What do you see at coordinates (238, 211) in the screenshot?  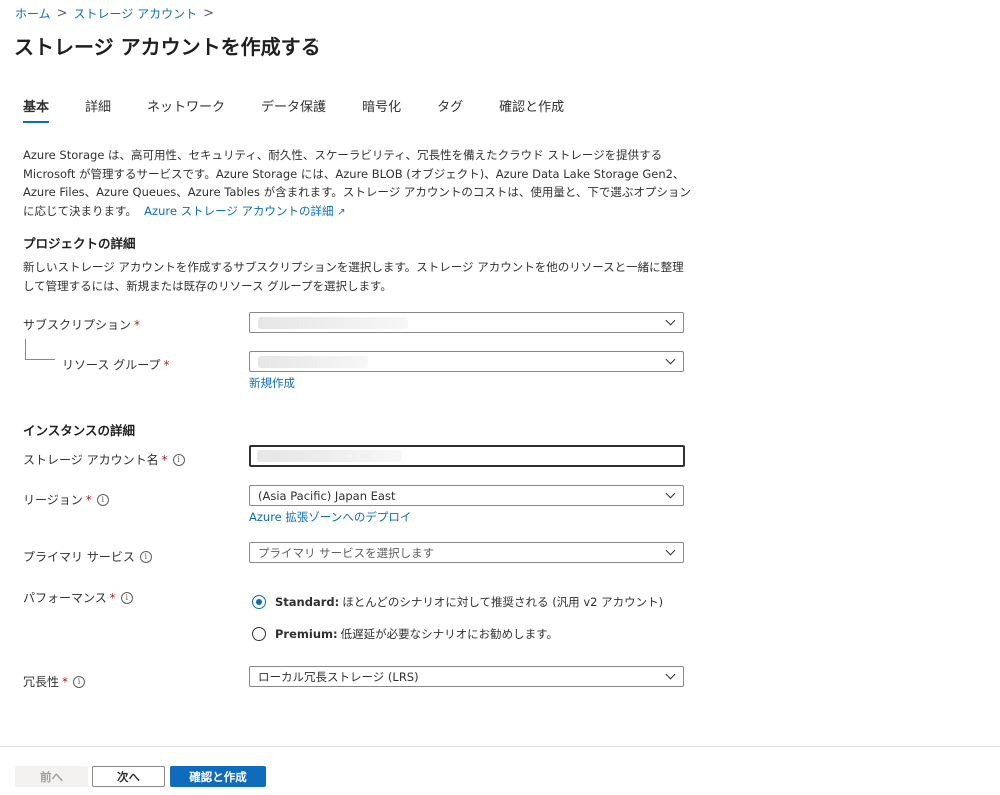 I see `learn-more-link-label: Azure ストレージ アカウントの詳細` at bounding box center [238, 211].